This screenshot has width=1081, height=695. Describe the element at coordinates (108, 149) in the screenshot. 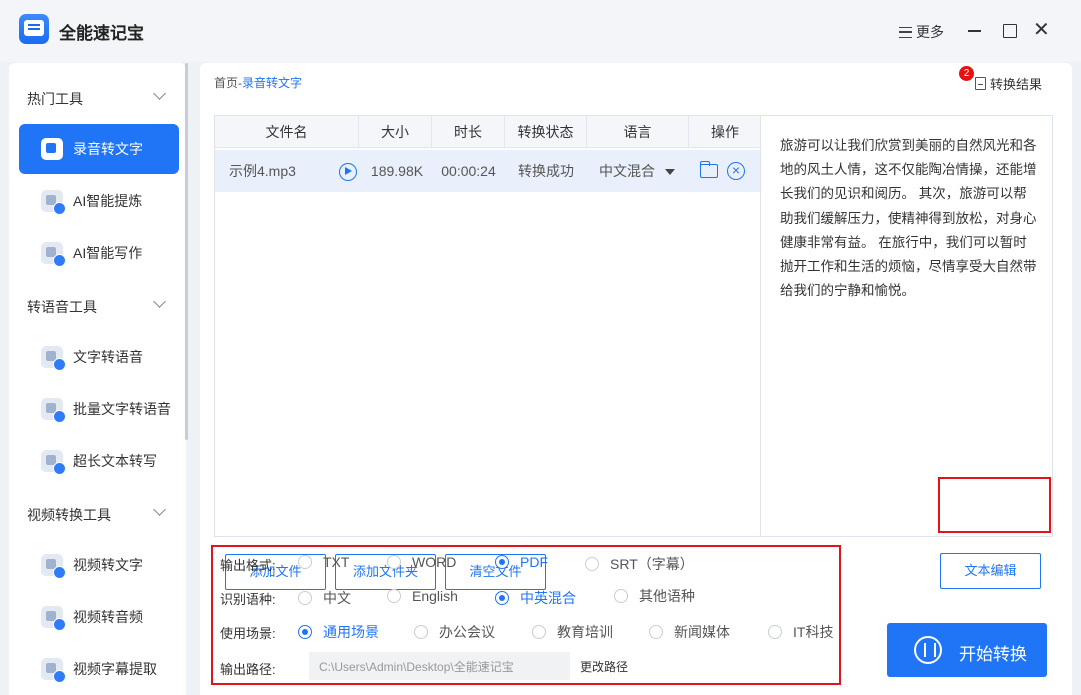

I see `sidebar-item-label: 录音转文字` at that location.